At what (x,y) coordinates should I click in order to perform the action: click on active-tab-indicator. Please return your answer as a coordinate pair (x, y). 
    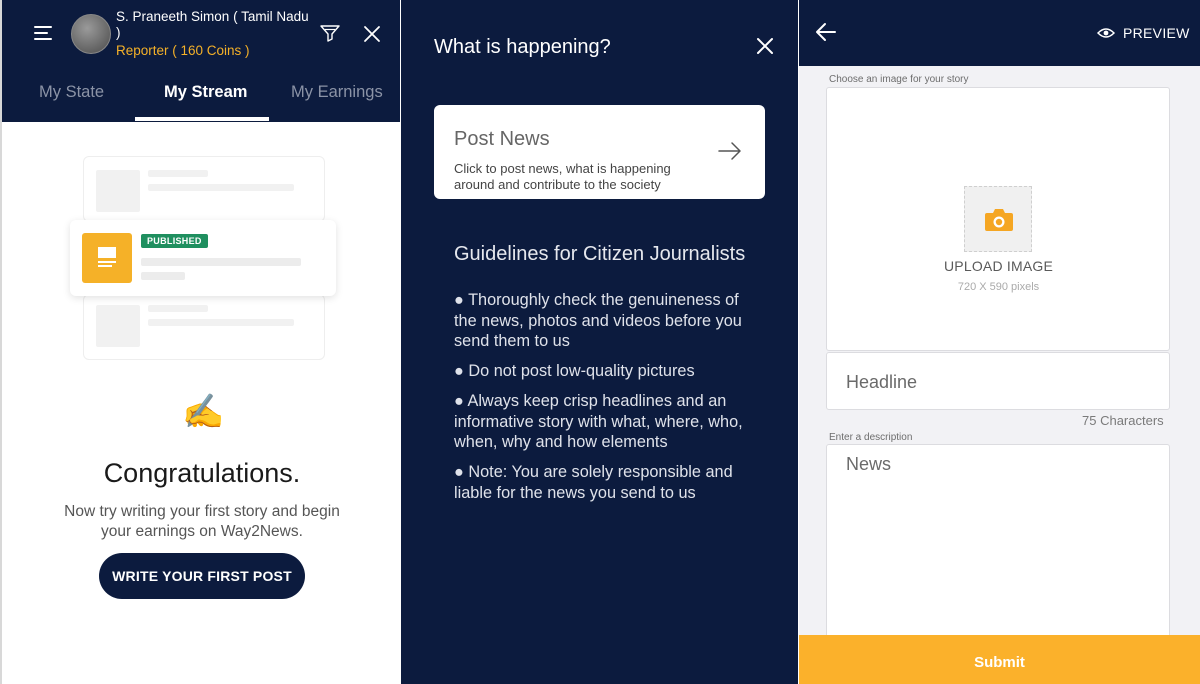
    Looking at the image, I should click on (202, 119).